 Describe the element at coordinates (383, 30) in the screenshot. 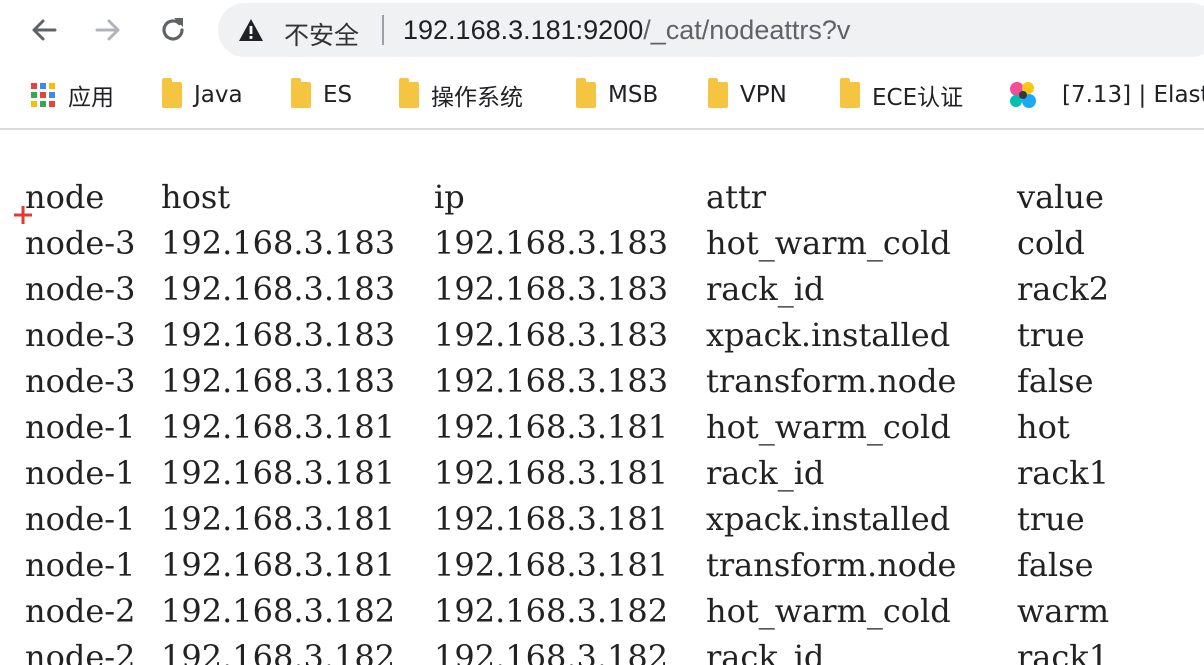

I see `omnibox-separator` at that location.